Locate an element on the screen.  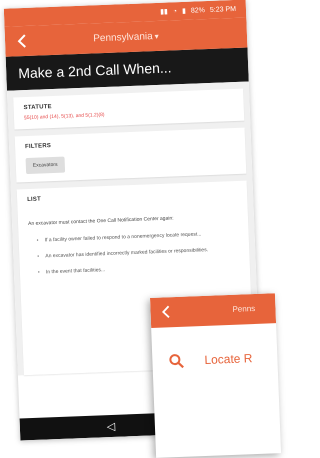
wifi-icon: ◔ is located at coordinates (175, 11).